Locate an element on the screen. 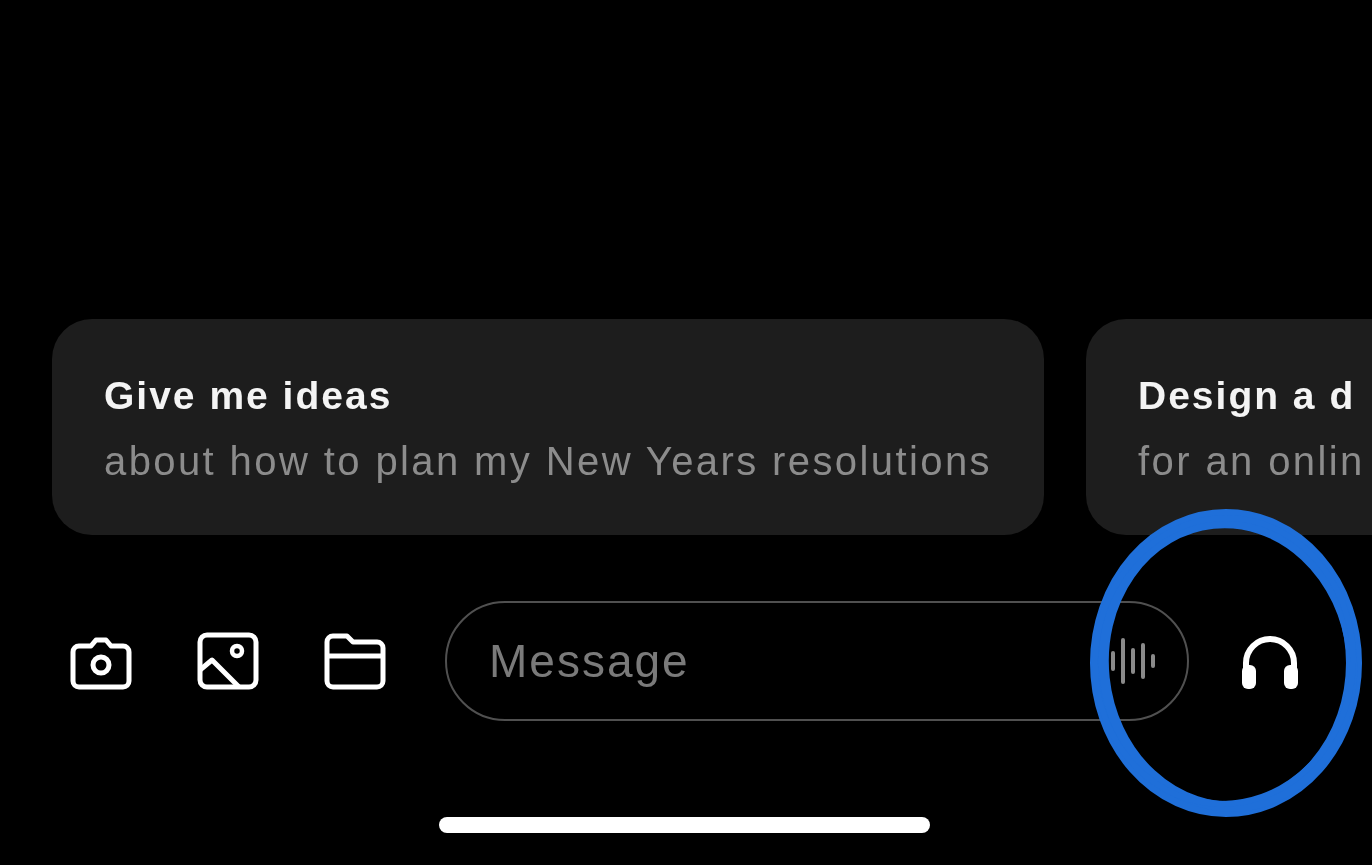 This screenshot has width=1372, height=865. waveform-icon is located at coordinates (1133, 661).